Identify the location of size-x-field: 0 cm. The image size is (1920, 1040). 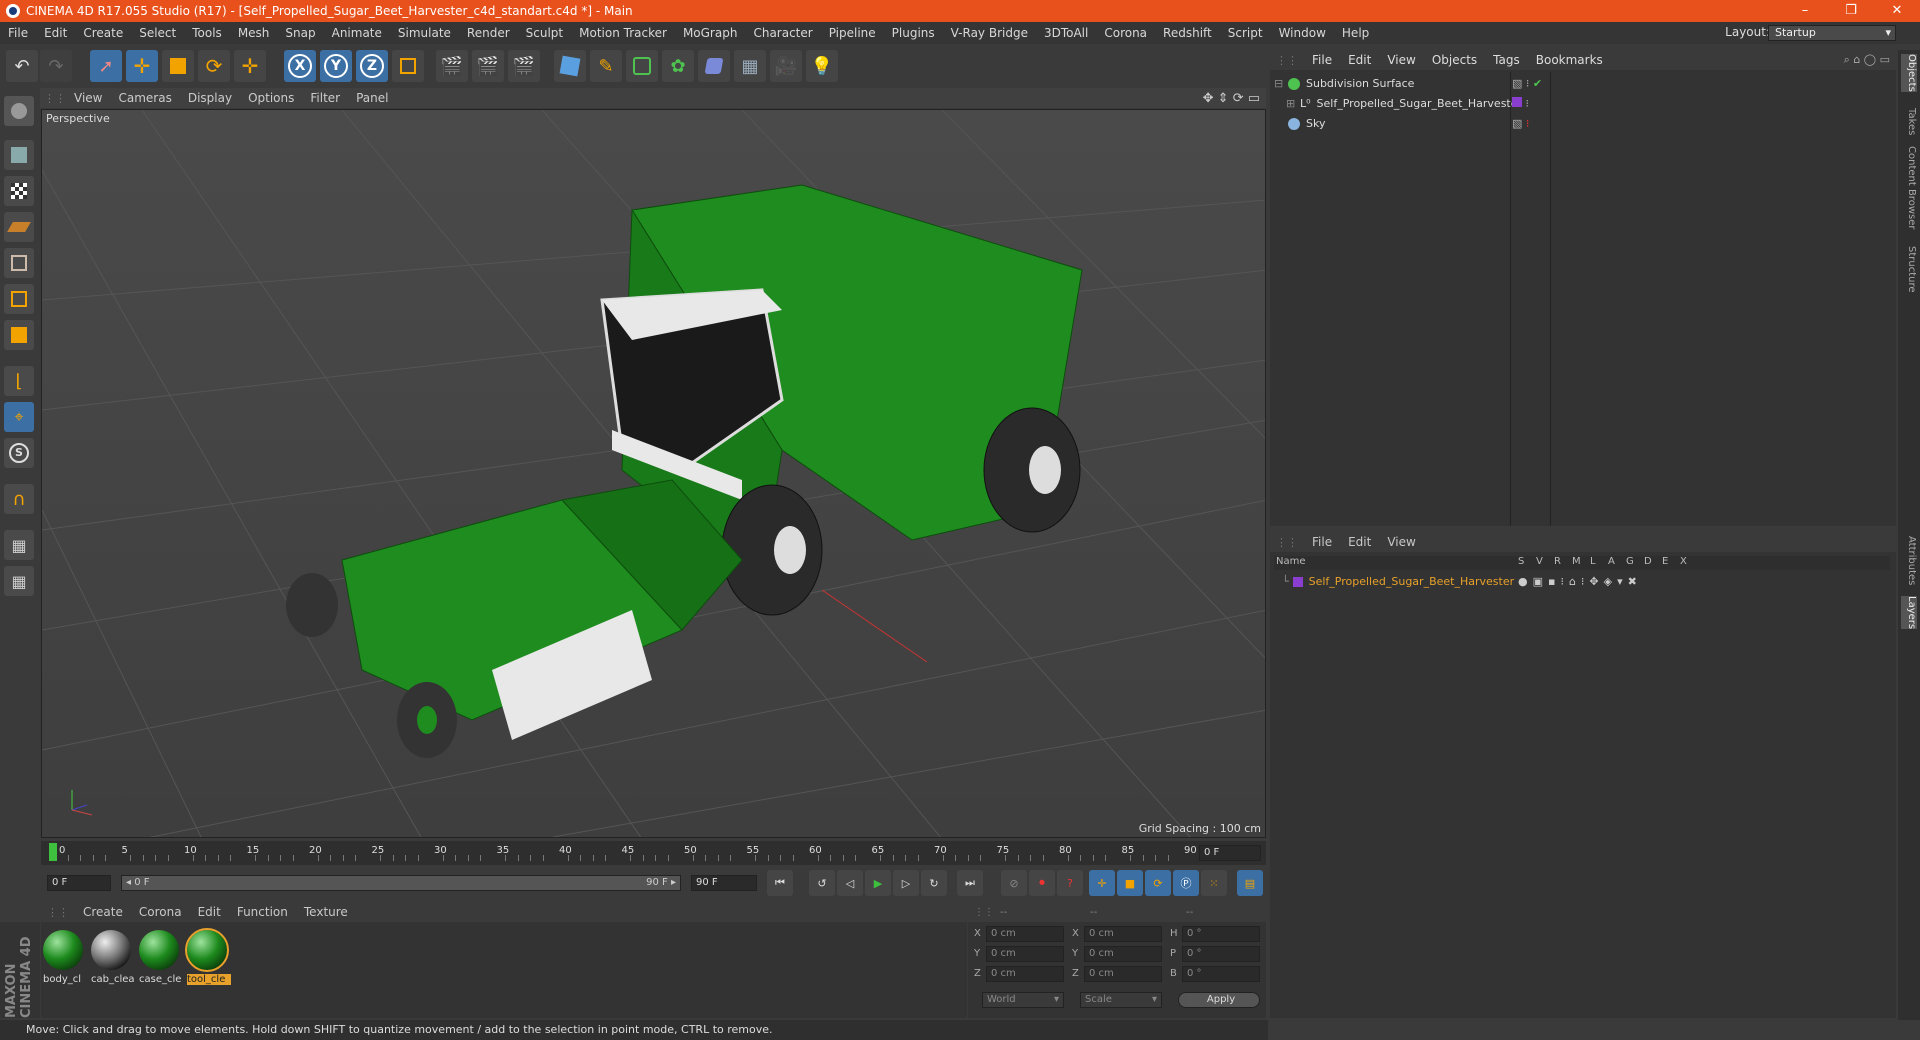
(1123, 934).